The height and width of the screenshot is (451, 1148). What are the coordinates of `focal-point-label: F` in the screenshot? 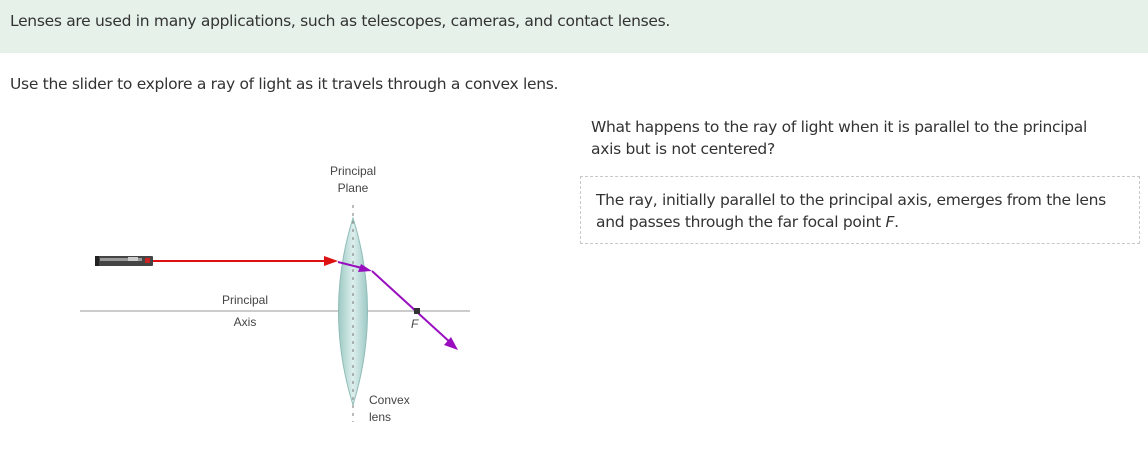 It's located at (415, 324).